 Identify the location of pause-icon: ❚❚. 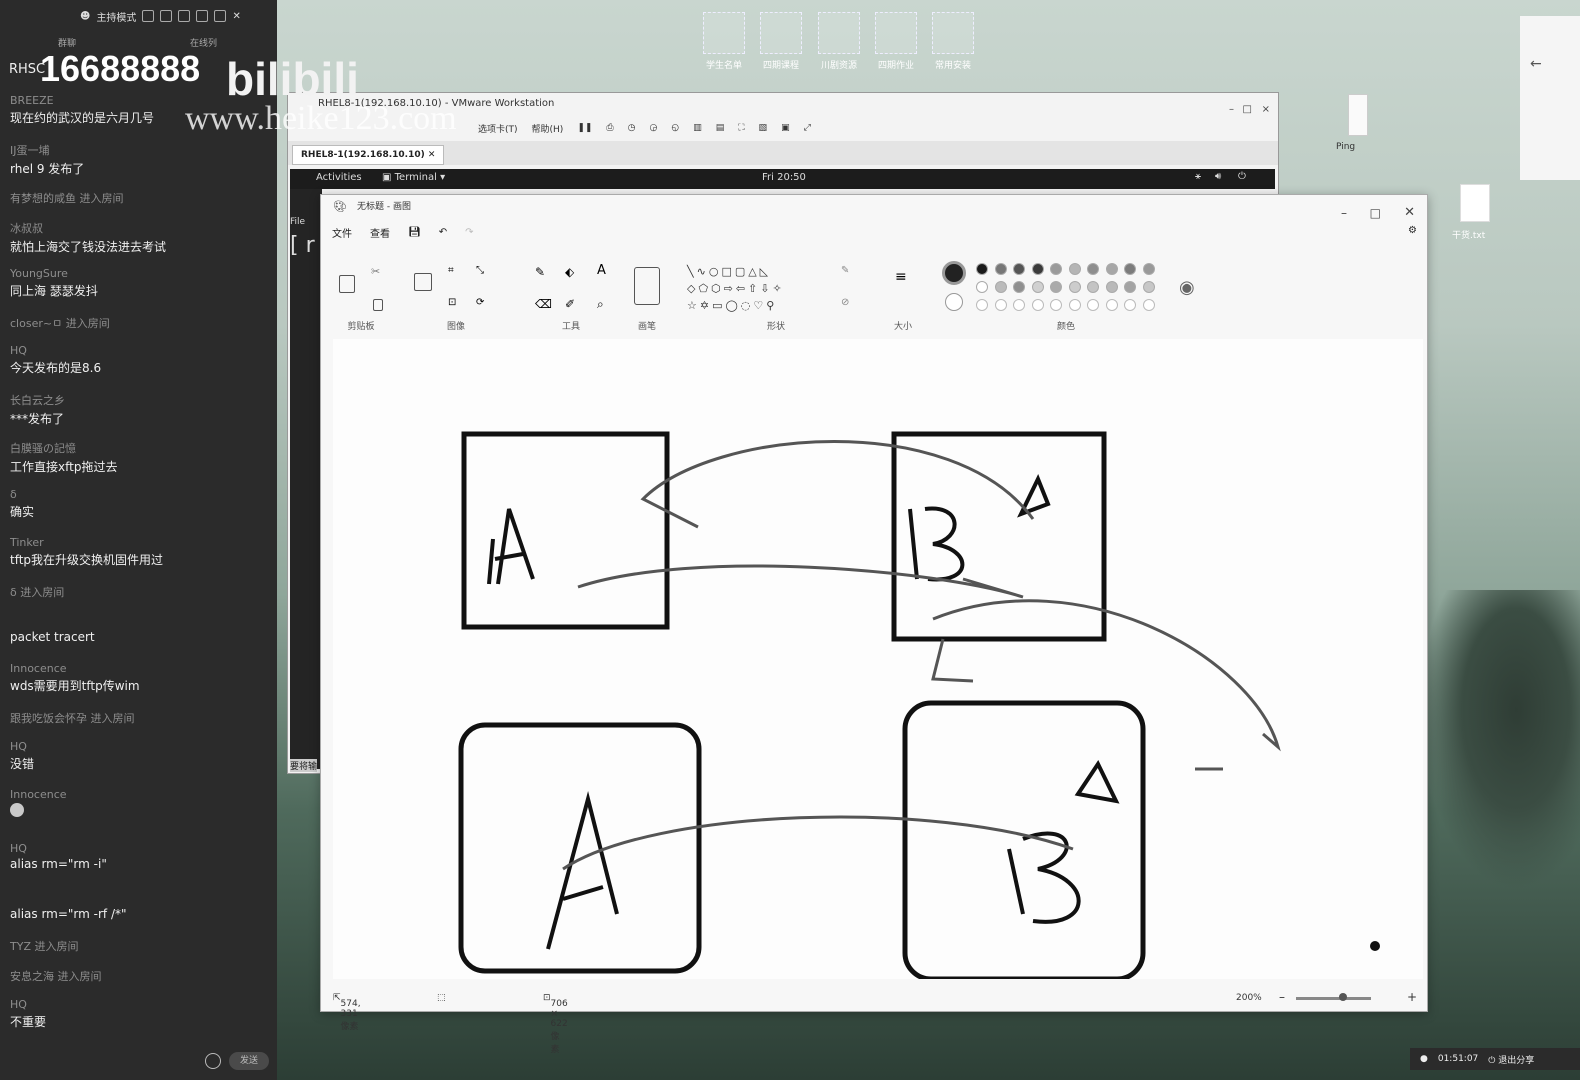
(584, 128).